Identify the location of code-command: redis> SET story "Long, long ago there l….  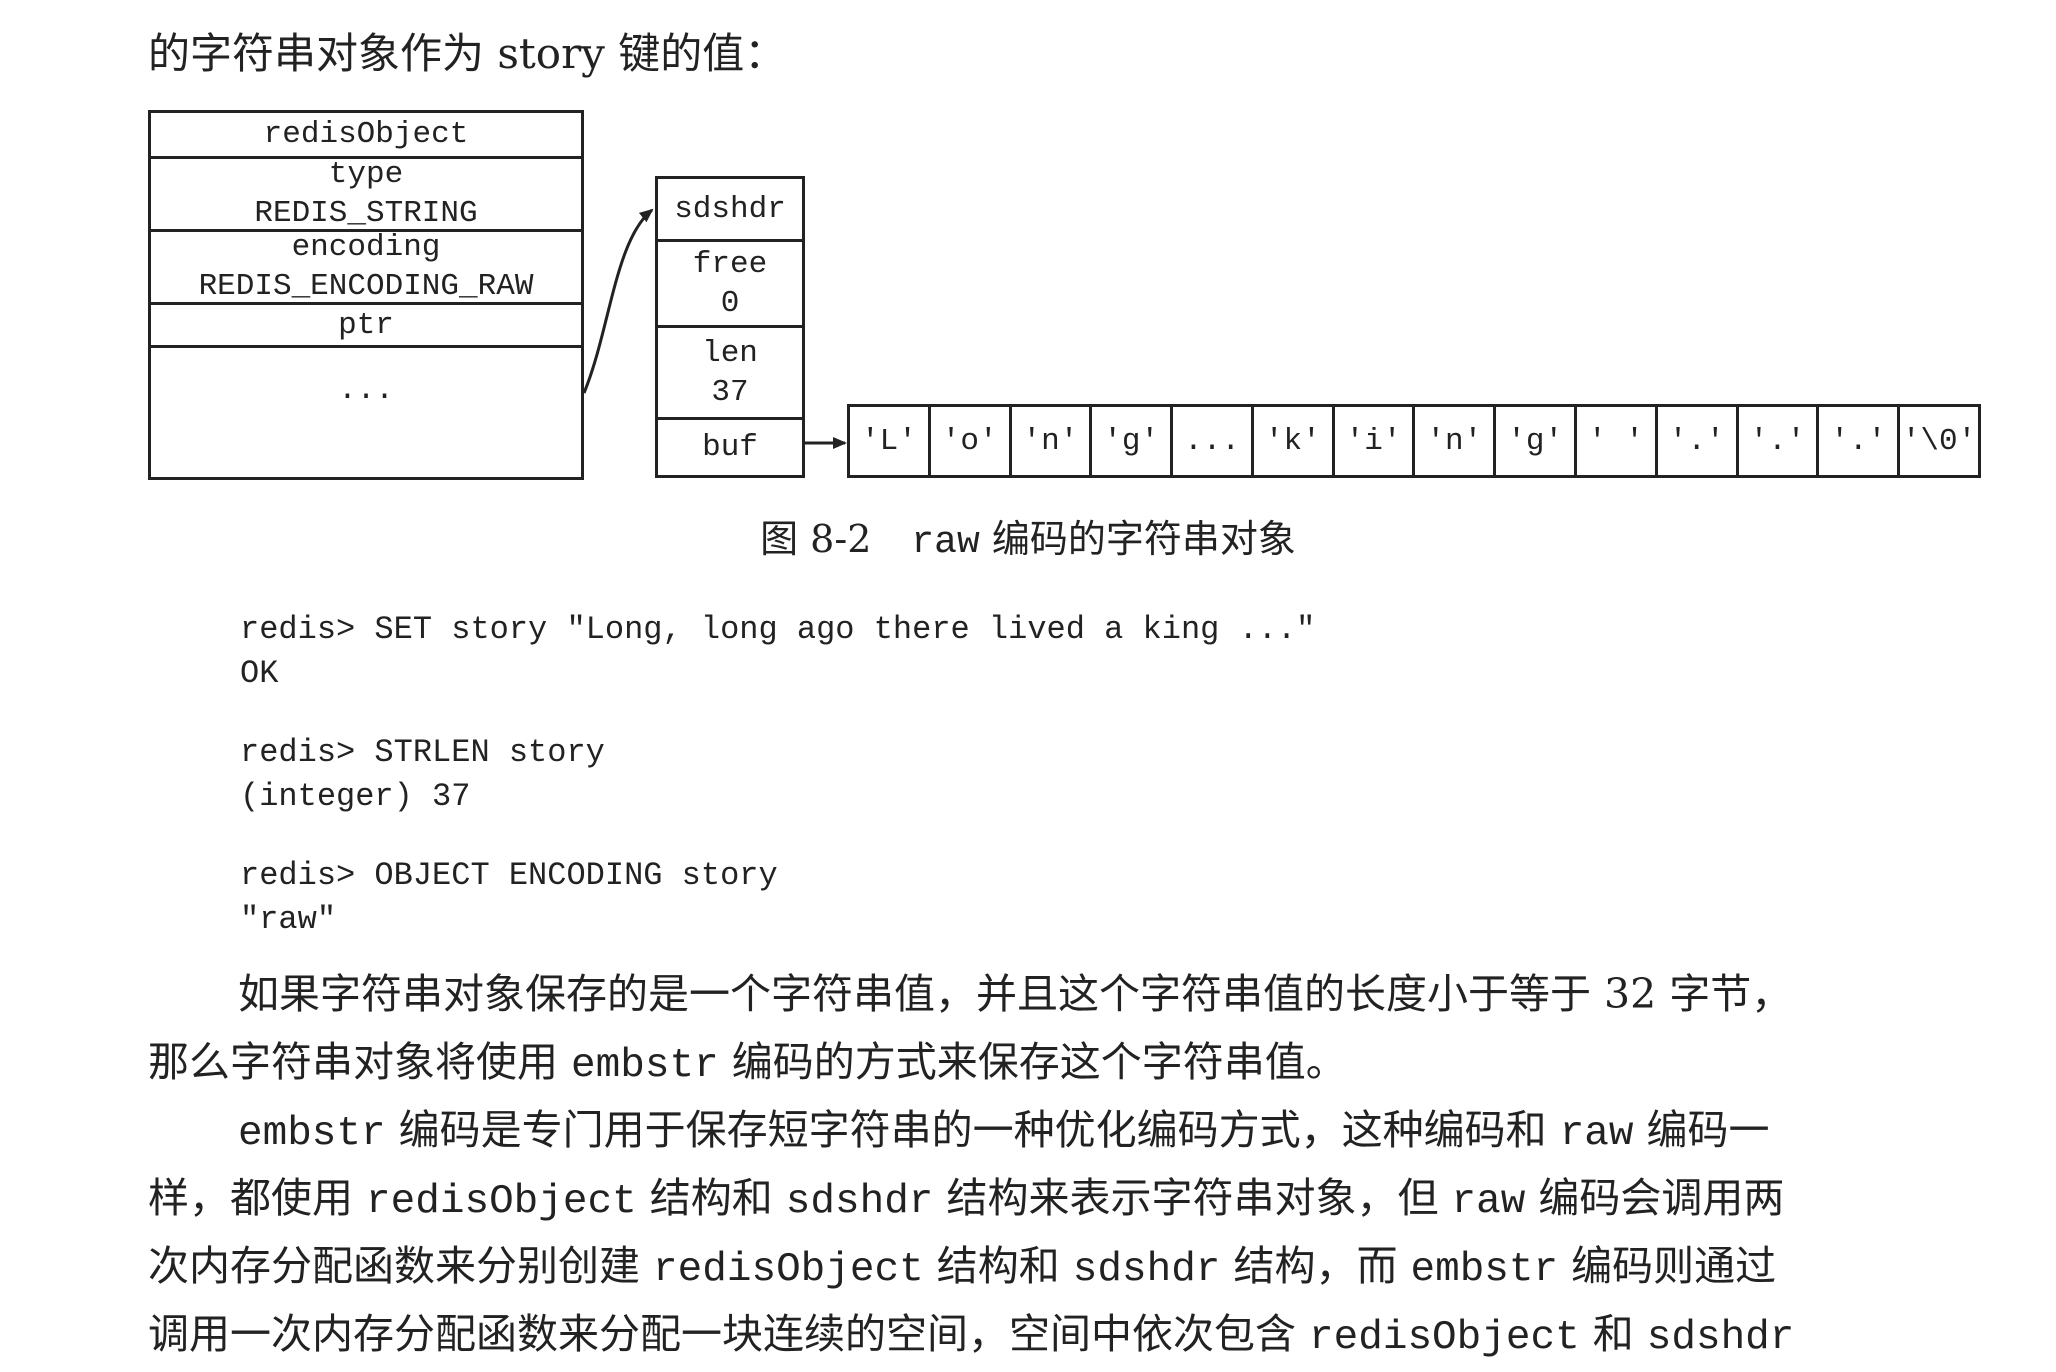
(778, 629).